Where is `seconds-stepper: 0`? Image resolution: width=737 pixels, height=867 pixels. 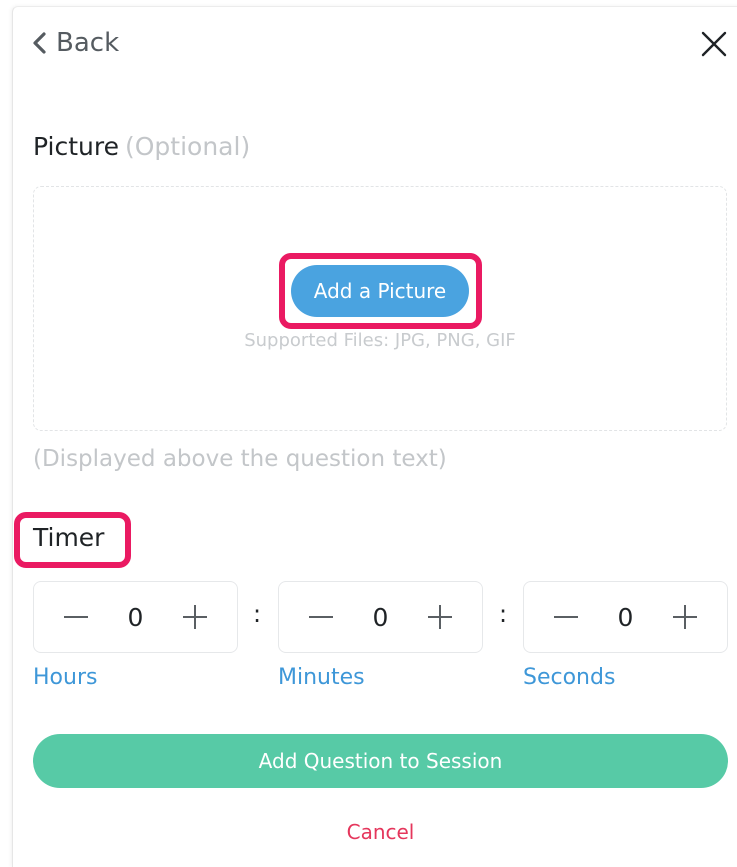 seconds-stepper: 0 is located at coordinates (625, 617).